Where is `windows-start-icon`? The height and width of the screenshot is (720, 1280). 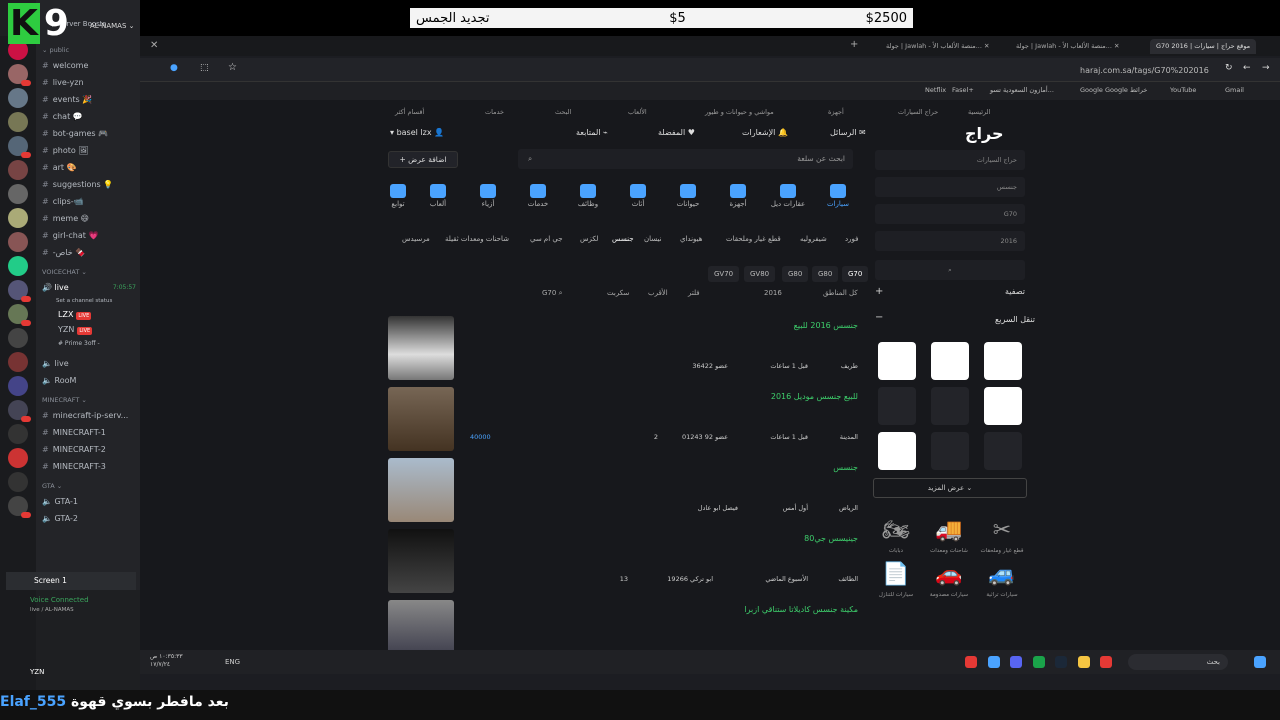
windows-start-icon is located at coordinates (1260, 662).